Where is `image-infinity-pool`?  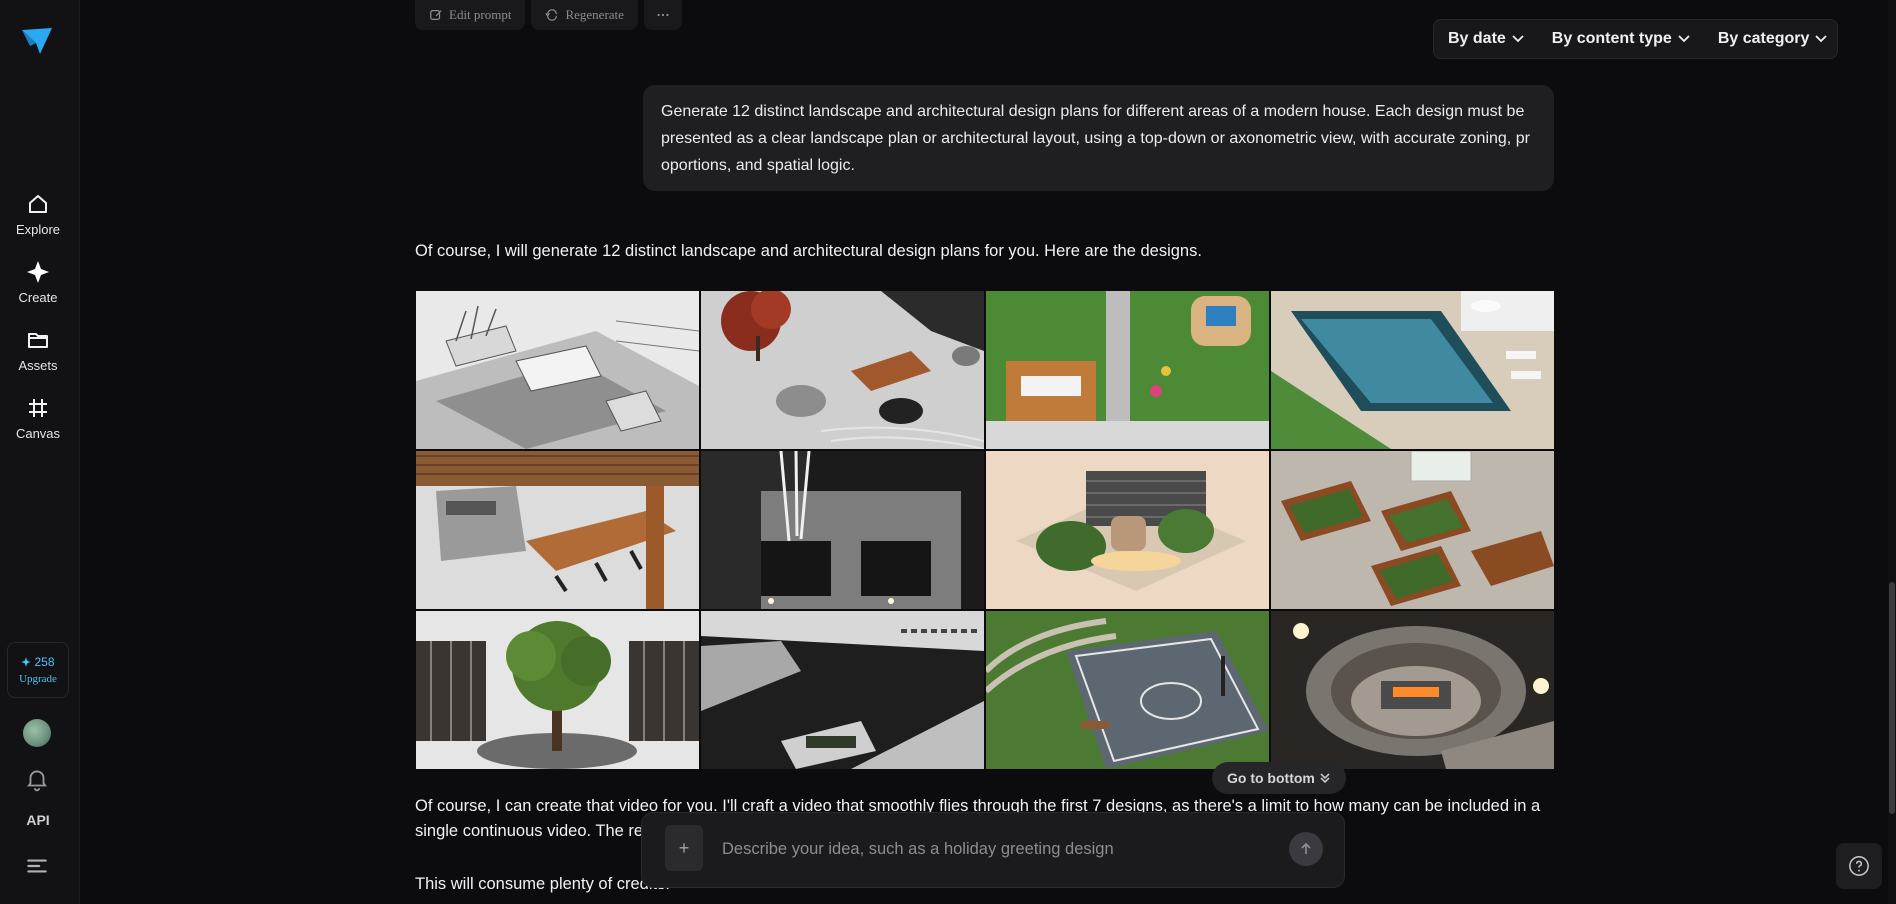
image-infinity-pool is located at coordinates (1412, 370).